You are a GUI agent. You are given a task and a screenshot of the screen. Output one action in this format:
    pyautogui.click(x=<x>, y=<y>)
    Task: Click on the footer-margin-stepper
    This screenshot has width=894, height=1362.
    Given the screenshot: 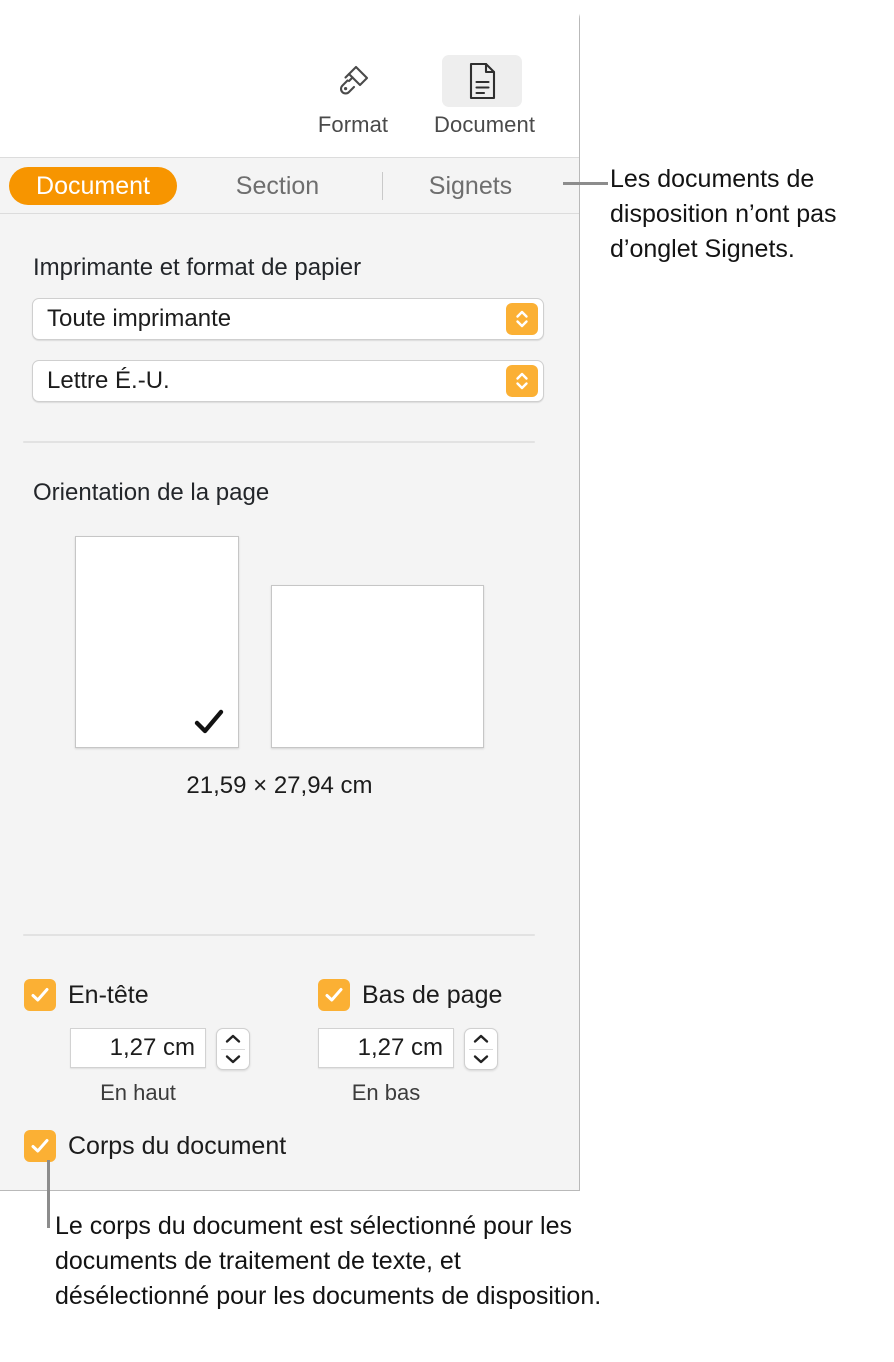 What is the action you would take?
    pyautogui.click(x=481, y=1049)
    